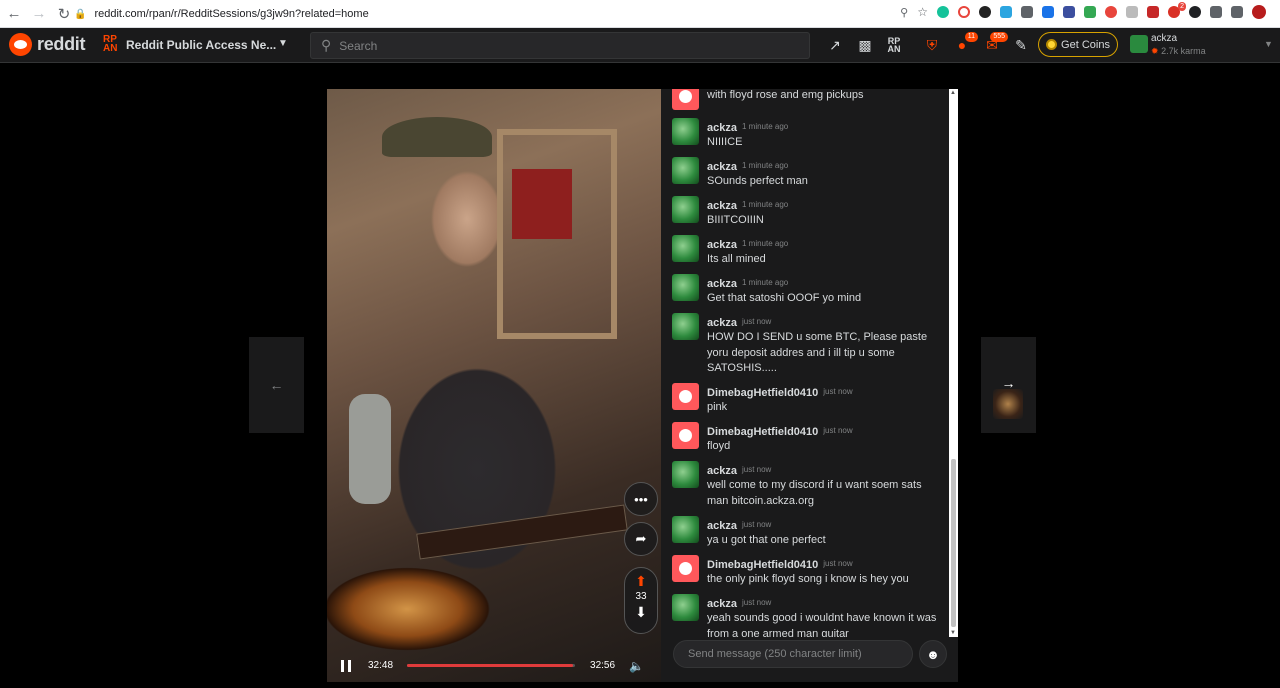 The width and height of the screenshot is (1280, 688). Describe the element at coordinates (865, 45) in the screenshot. I see `stats-icon: ▩` at that location.